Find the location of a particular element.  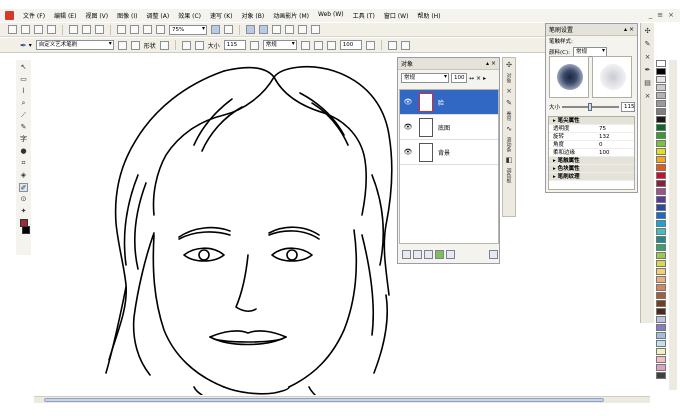

restore-icon: ≡ is located at coordinates (660, 15).